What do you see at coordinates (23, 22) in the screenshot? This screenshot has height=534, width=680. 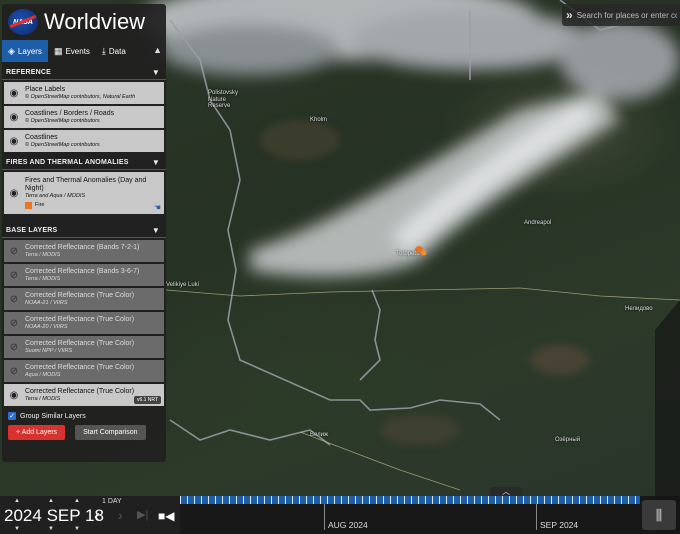 I see `nasa-logo: NASA` at bounding box center [23, 22].